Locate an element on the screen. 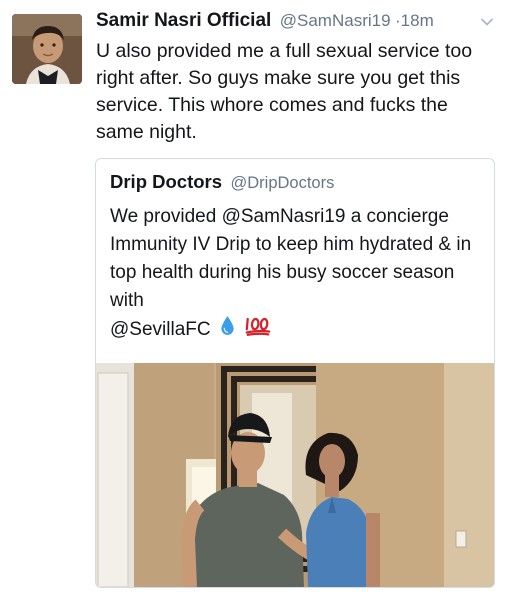  tweet-header: Samir Nasri Official @SamNasri19 ·18m is located at coordinates (296, 24).